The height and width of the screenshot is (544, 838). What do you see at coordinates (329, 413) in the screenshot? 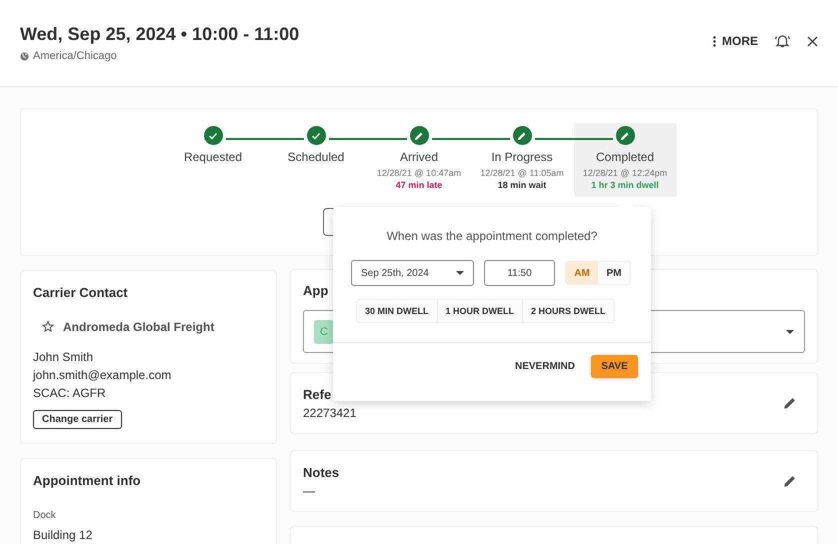
I see `reference-value: 22273421` at bounding box center [329, 413].